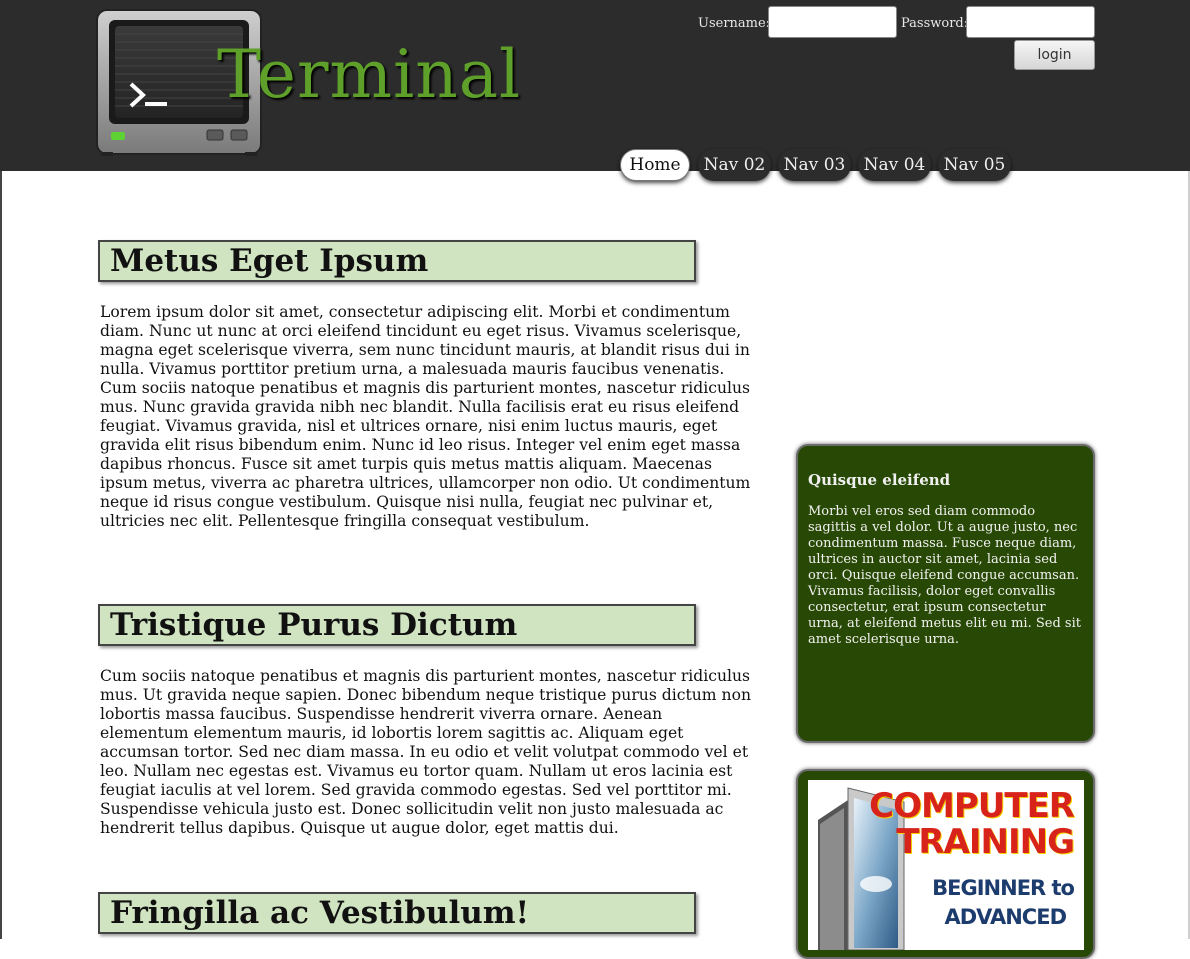  I want to click on password-label: Password:, so click(935, 23).